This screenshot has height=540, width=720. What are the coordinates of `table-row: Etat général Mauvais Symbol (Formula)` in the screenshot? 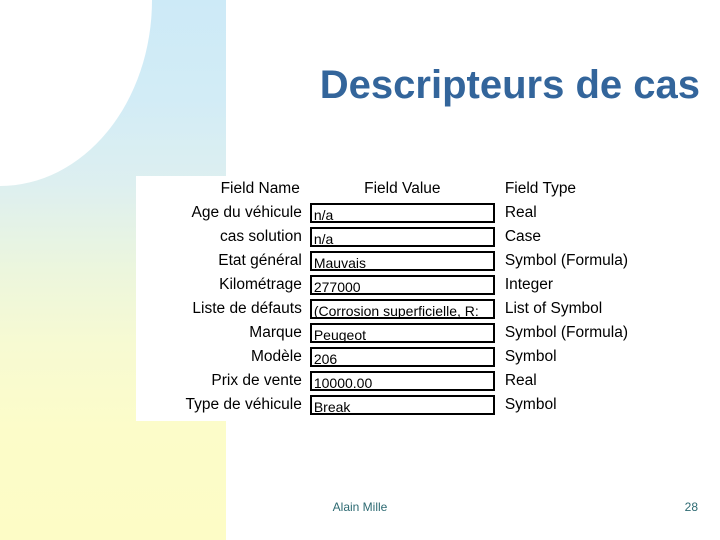 It's located at (423, 261).